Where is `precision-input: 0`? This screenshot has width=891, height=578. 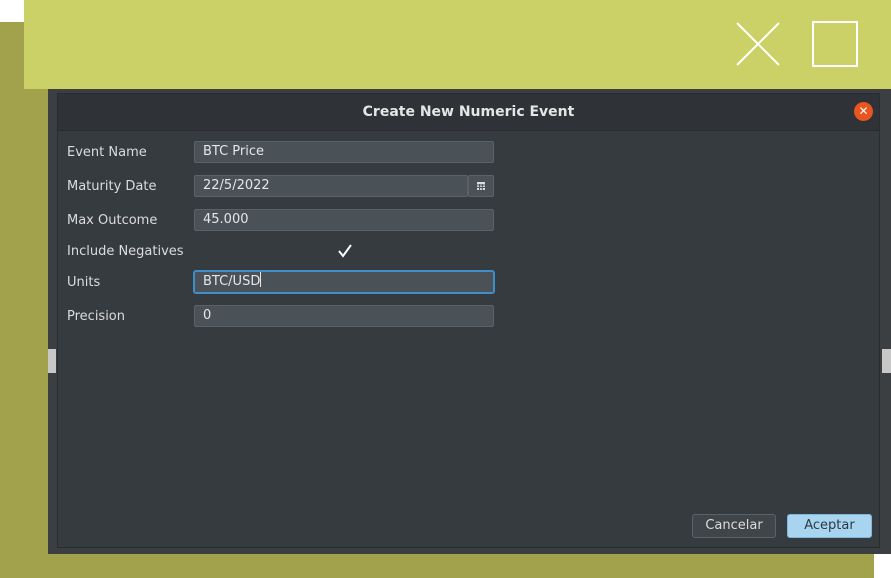 precision-input: 0 is located at coordinates (344, 316).